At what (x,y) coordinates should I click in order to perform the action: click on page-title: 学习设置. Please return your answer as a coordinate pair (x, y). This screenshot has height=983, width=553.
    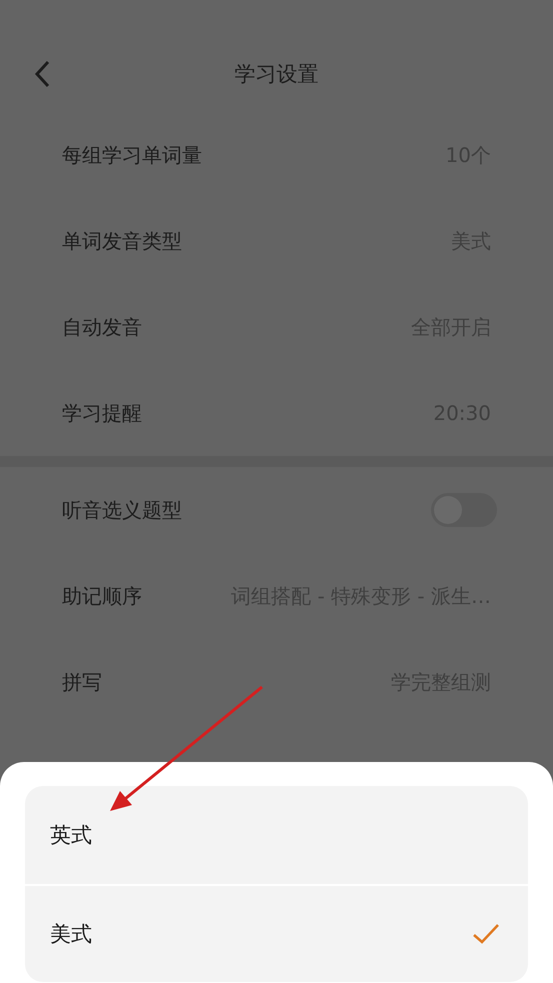
    Looking at the image, I should click on (276, 74).